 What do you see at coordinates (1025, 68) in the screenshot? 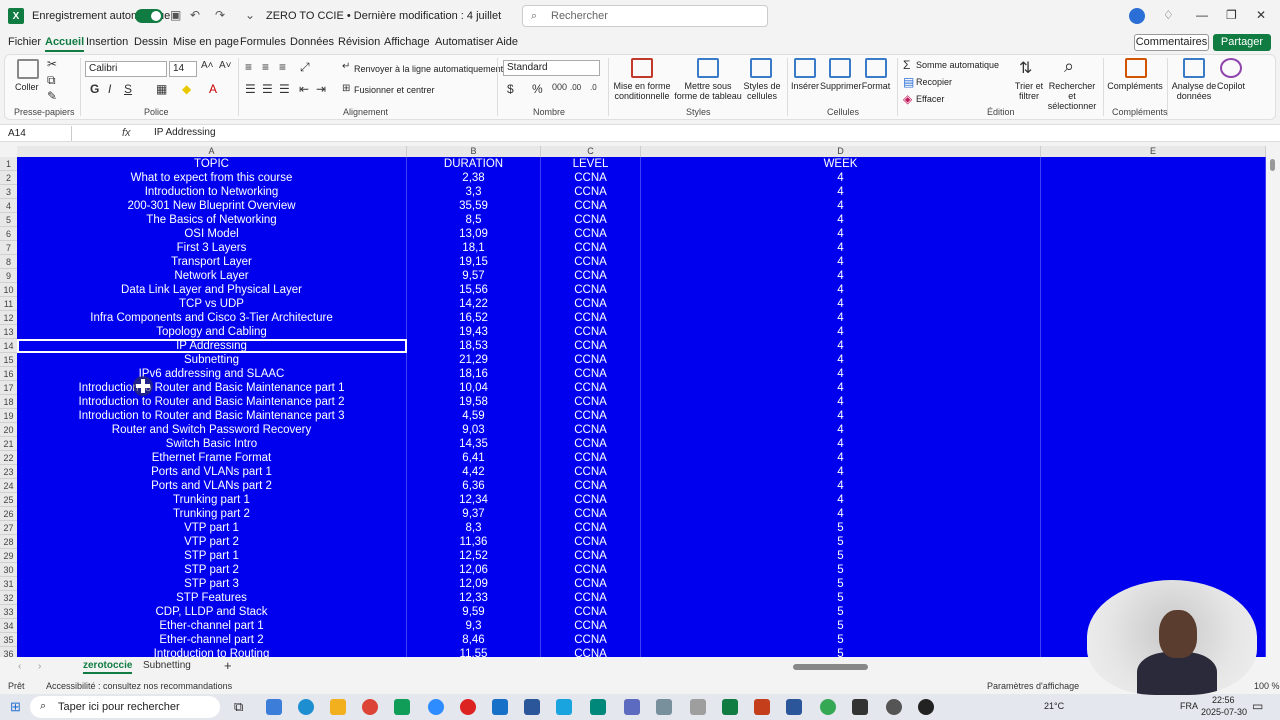
I see `sort-filter-icon: ⇅` at bounding box center [1025, 68].